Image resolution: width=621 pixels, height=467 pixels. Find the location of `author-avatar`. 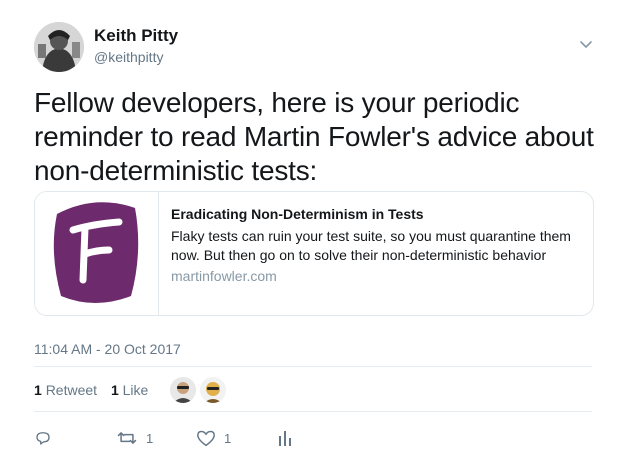

author-avatar is located at coordinates (59, 47).